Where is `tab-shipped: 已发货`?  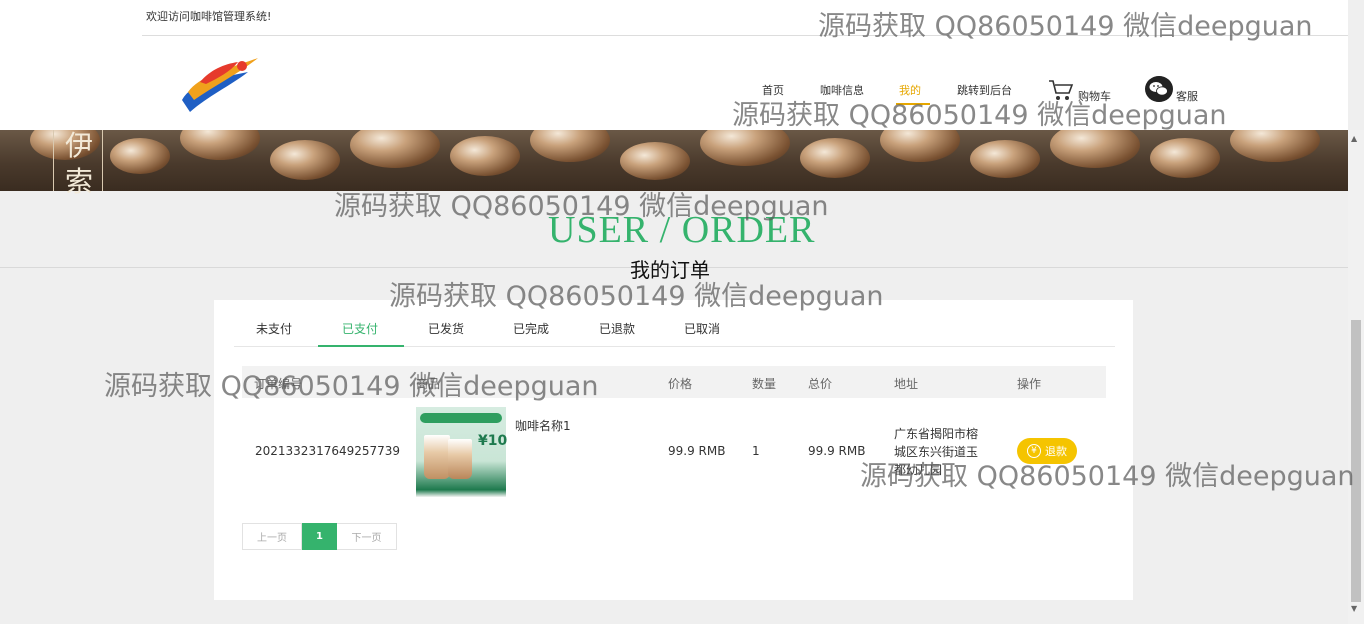 tab-shipped: 已发货 is located at coordinates (446, 328).